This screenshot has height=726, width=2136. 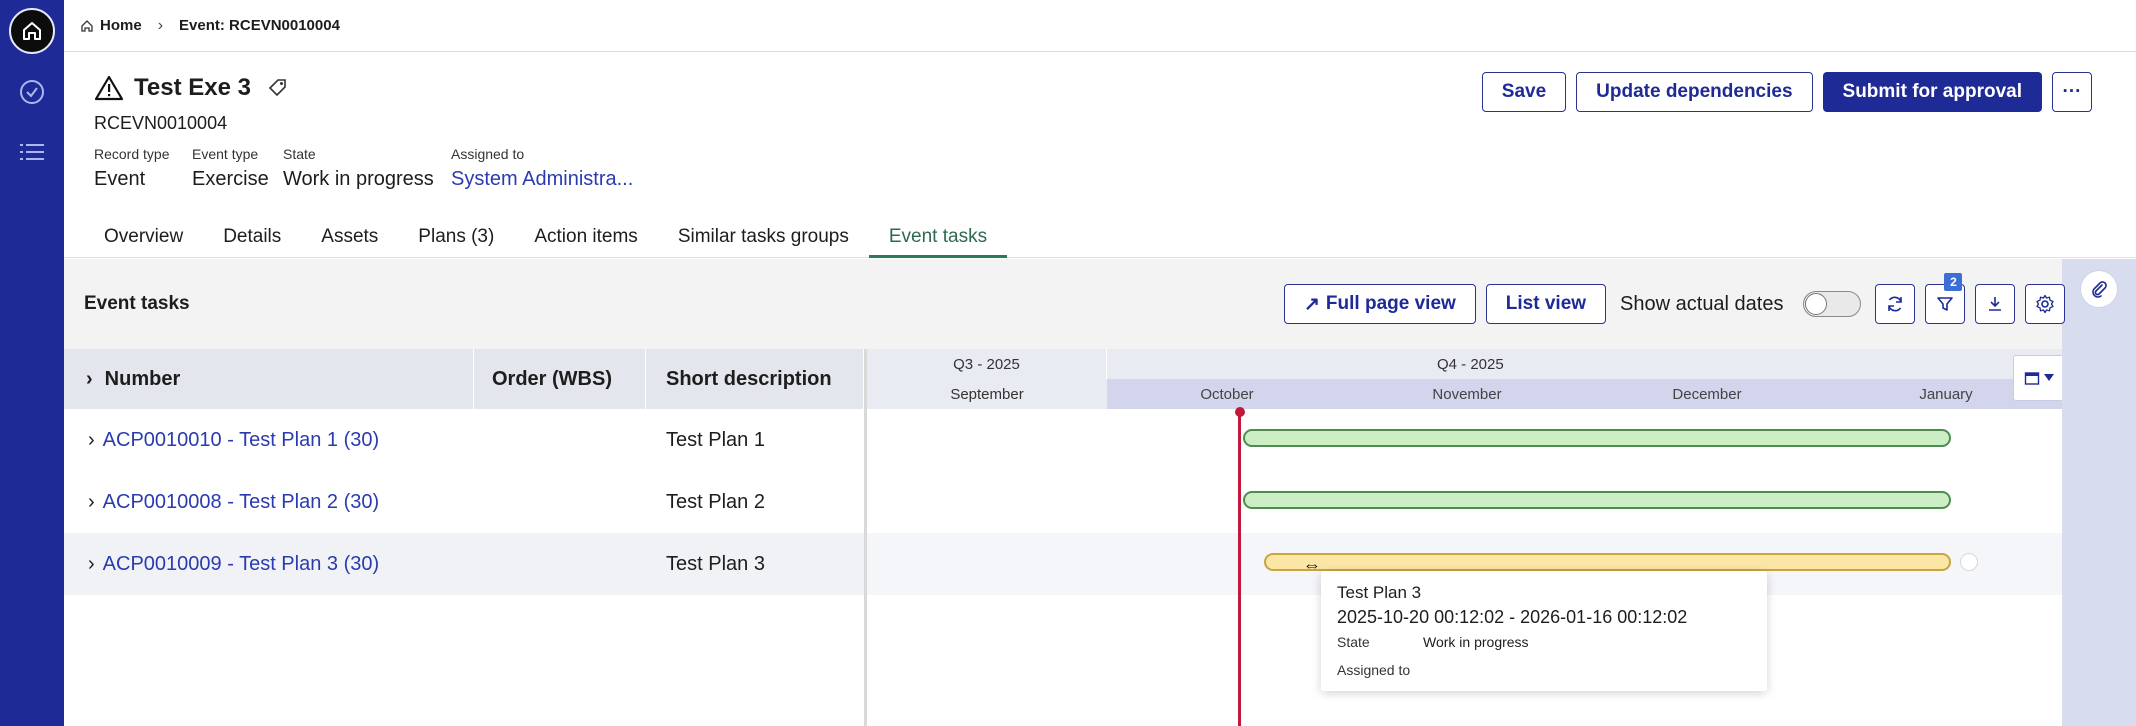 What do you see at coordinates (1312, 304) in the screenshot?
I see `arrow-up-right-icon: ↗` at bounding box center [1312, 304].